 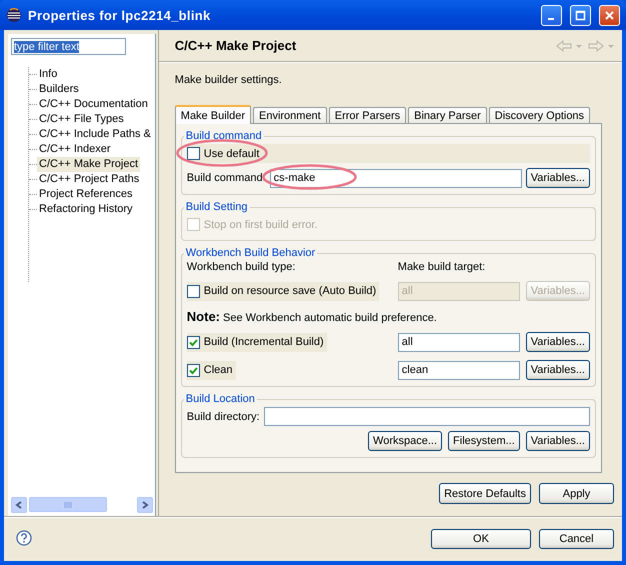 I want to click on column-label: Make build target:, so click(x=442, y=267).